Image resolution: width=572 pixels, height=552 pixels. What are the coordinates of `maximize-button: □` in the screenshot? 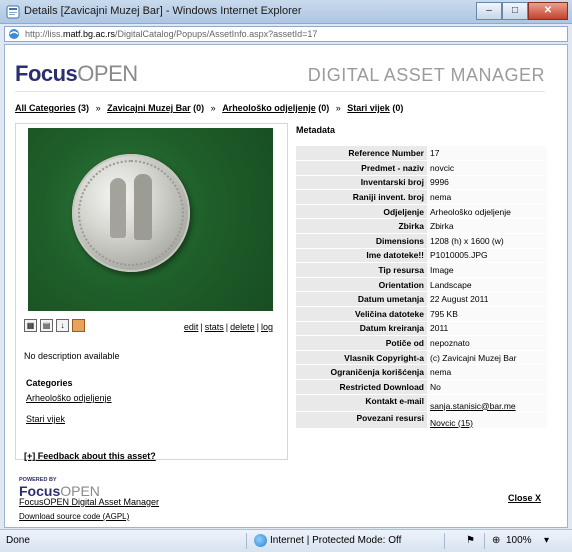 It's located at (515, 11).